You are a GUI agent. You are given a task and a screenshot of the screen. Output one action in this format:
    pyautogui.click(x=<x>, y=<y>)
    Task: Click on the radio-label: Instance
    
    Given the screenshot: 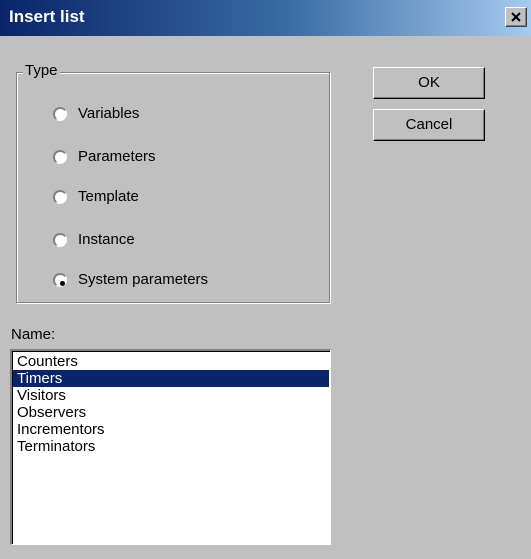 What is the action you would take?
    pyautogui.click(x=106, y=239)
    